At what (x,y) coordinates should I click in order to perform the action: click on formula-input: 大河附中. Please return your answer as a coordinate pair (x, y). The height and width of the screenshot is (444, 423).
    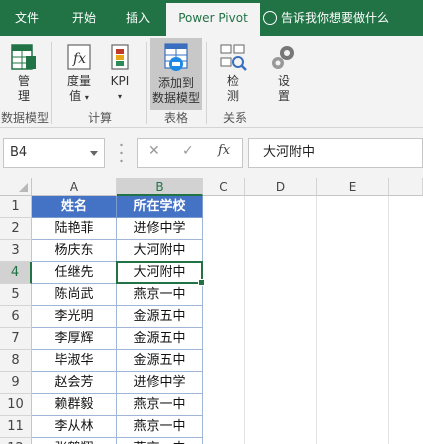
    Looking at the image, I should click on (335, 153).